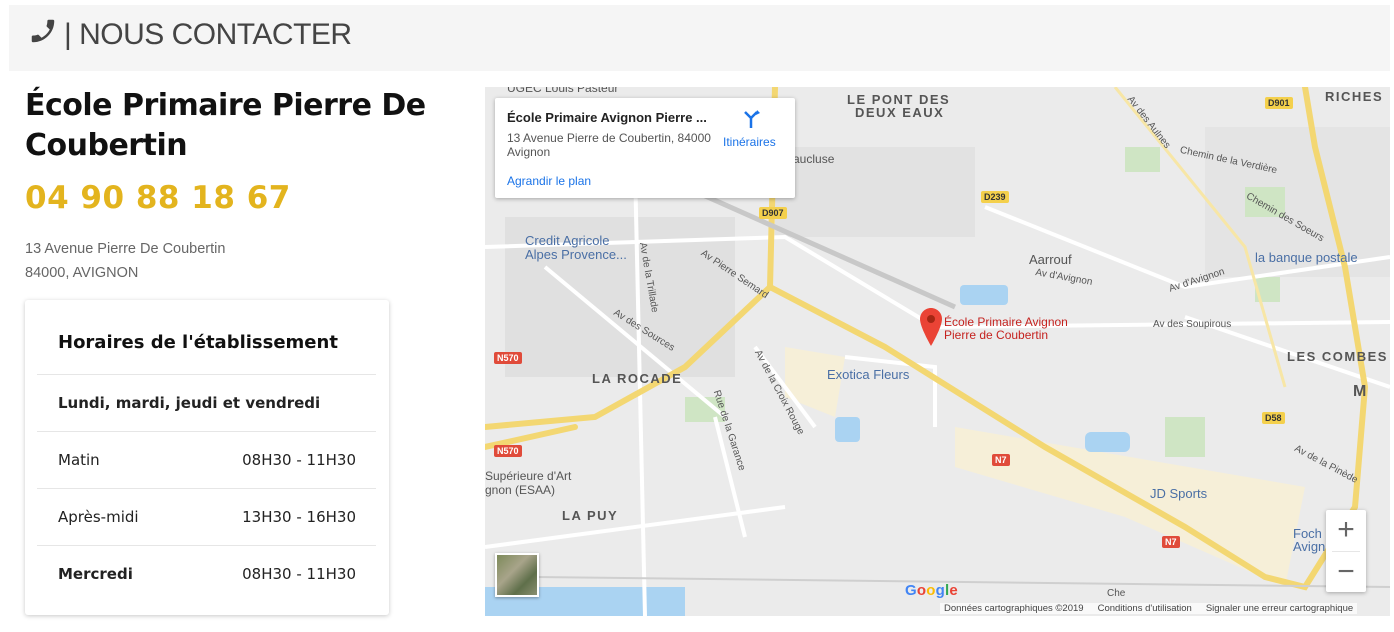 The height and width of the screenshot is (632, 1394). What do you see at coordinates (1116, 593) in the screenshot?
I see `street-label: Che` at bounding box center [1116, 593].